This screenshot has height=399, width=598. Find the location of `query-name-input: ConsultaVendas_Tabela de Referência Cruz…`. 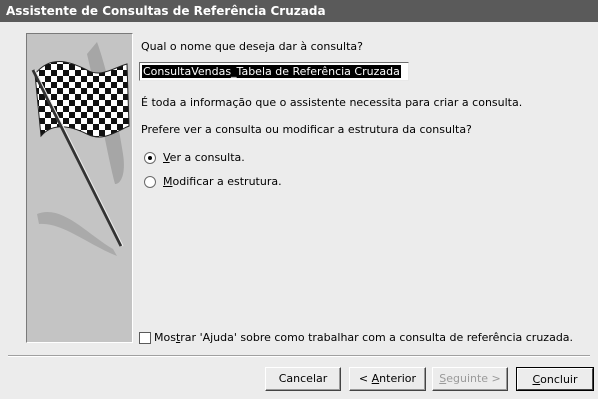

query-name-input: ConsultaVendas_Tabela de Referência Cruz… is located at coordinates (274, 71).